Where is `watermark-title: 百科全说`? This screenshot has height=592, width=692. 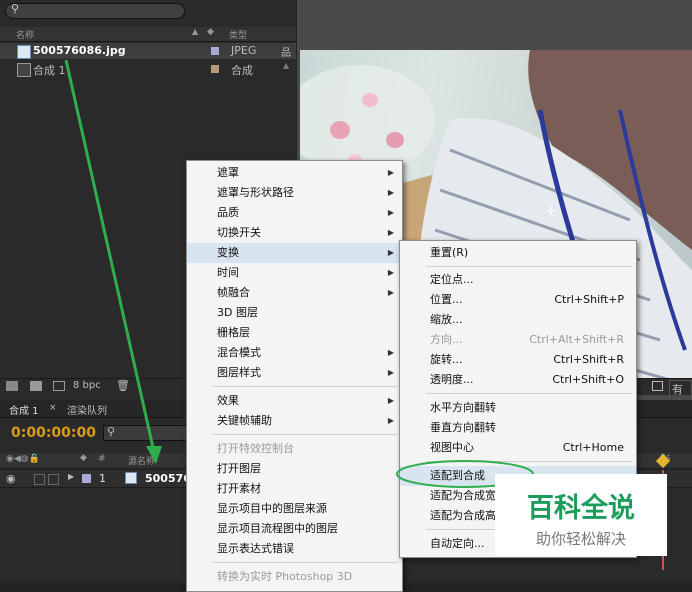 watermark-title: 百科全说 is located at coordinates (581, 508).